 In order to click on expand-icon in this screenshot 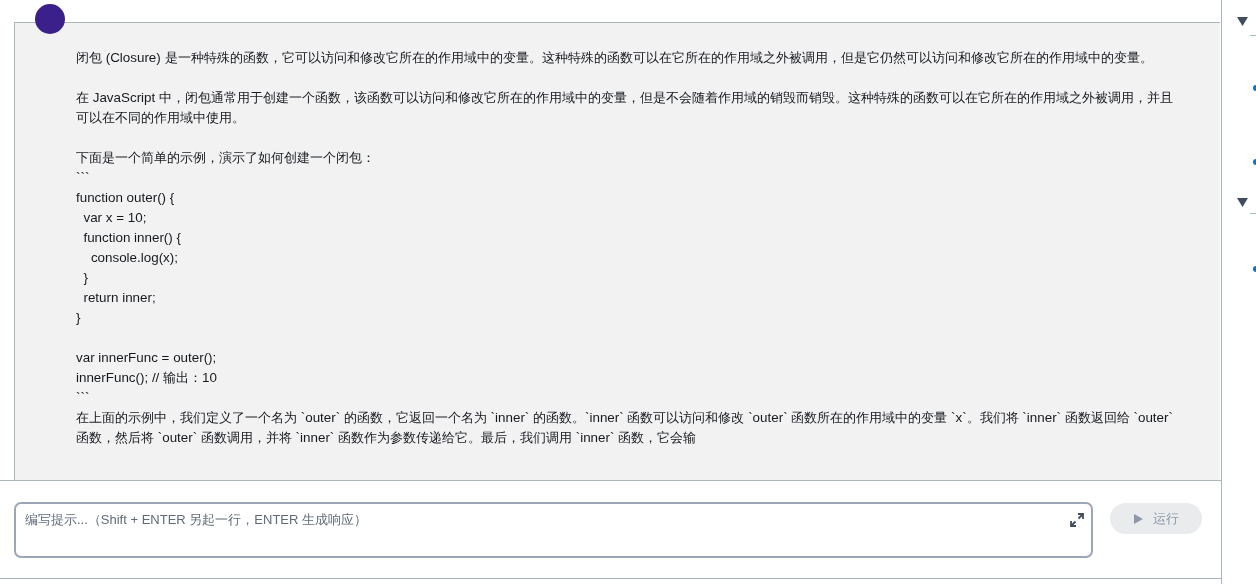, I will do `click(1077, 520)`.